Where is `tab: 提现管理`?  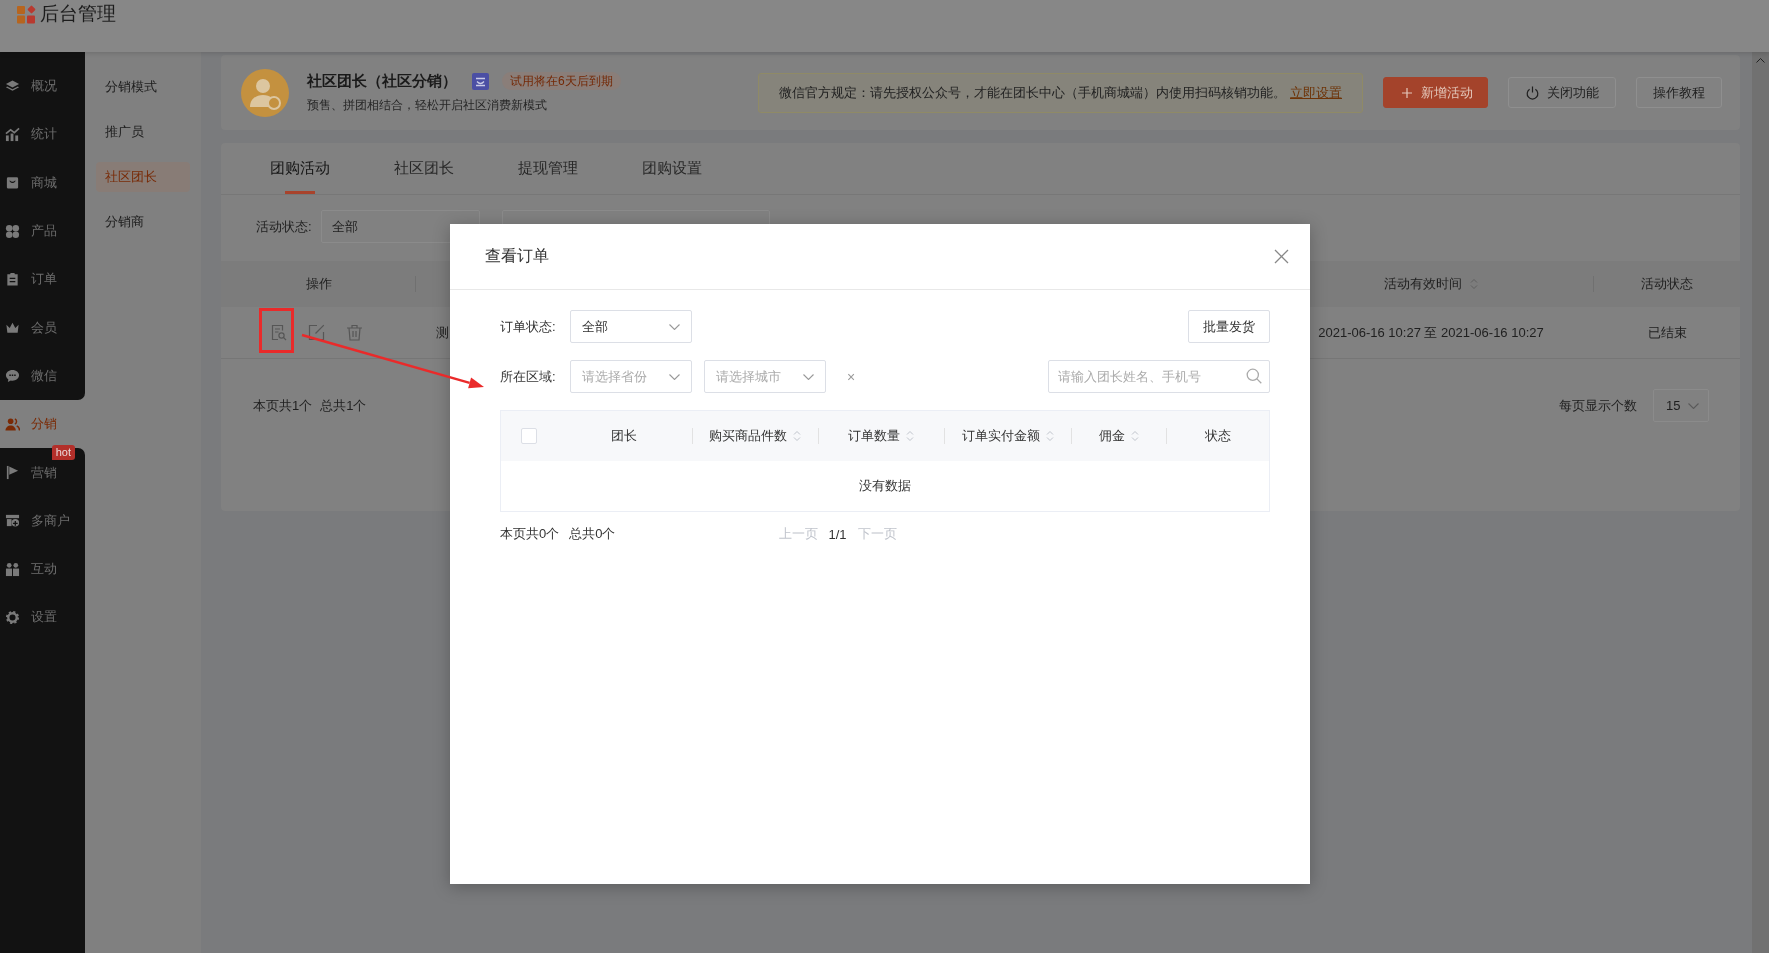
tab: 提现管理 is located at coordinates (548, 168).